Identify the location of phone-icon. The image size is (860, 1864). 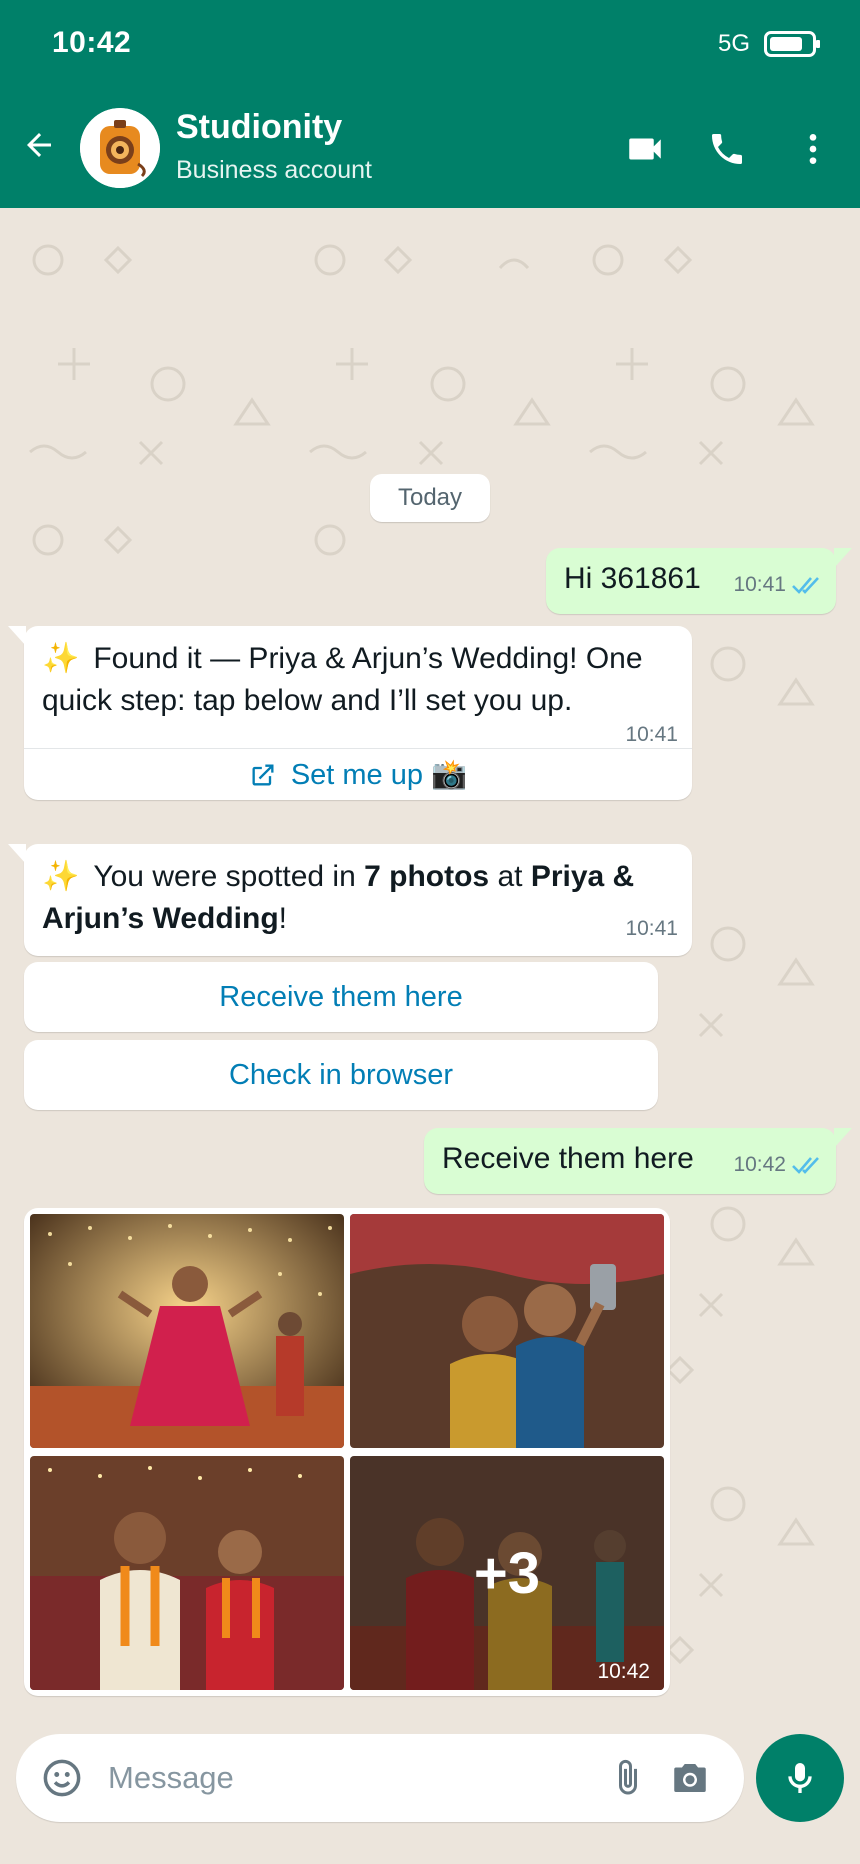
(727, 149).